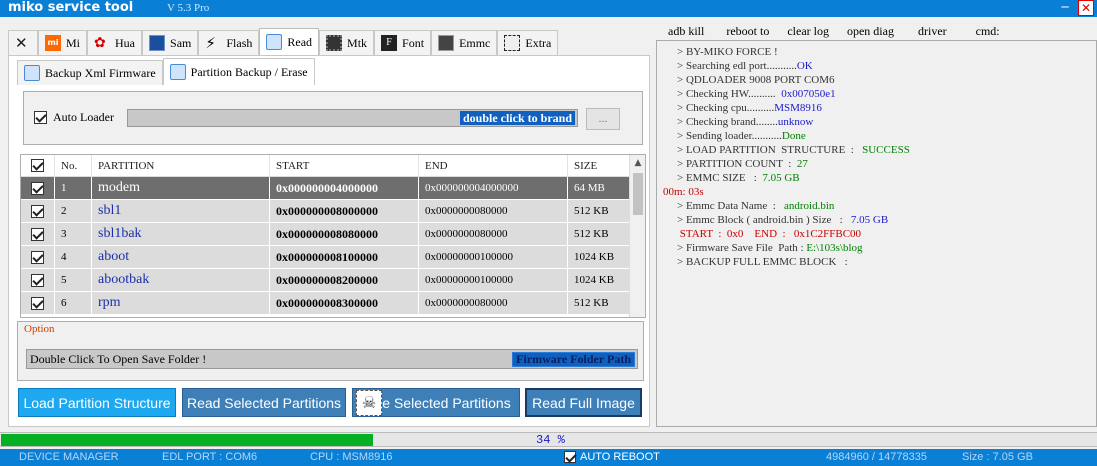  Describe the element at coordinates (352, 118) in the screenshot. I see `brand-field: double click to brand` at that location.